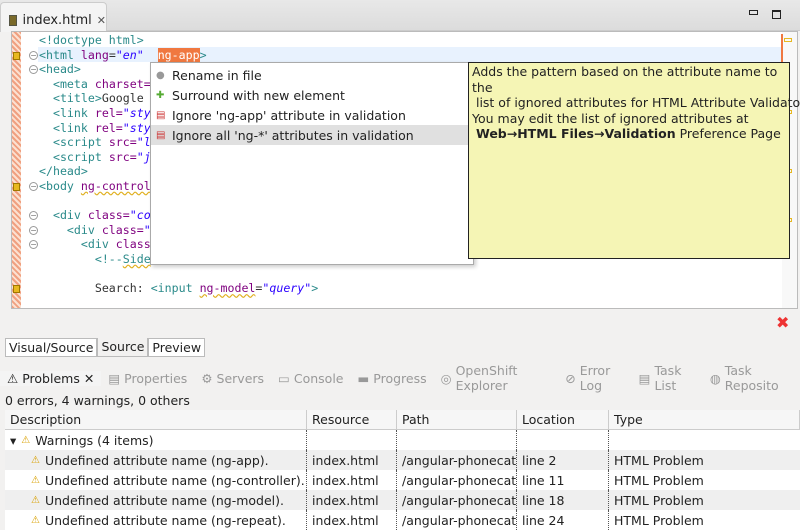 Image resolution: width=800 pixels, height=530 pixels. Describe the element at coordinates (13, 440) in the screenshot. I see `expand-triangle-icon: ▾` at that location.